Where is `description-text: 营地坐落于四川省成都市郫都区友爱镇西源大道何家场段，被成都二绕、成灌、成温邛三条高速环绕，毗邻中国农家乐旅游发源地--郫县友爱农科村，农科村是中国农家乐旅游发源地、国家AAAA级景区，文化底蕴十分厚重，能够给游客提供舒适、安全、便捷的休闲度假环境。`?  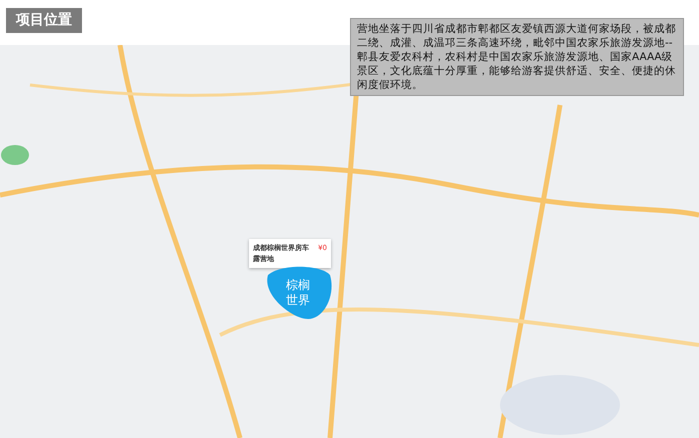 description-text: 营地坐落于四川省成都市郫都区友爱镇西源大道何家场段，被成都二绕、成灌、成温邛三条高速环绕，毗邻中国农家乐旅游发源地--郫县友爱农科村，农科村是中国农家乐旅游发源地、国家AAAA级景区，文化底蕴十分厚重，能够给游客提供舒适、安全、便捷的休闲度假环境。 is located at coordinates (517, 57).